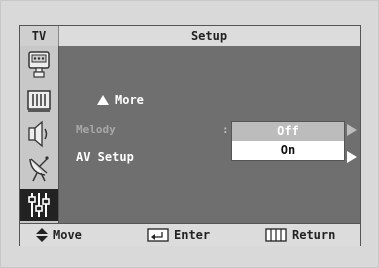 The width and height of the screenshot is (379, 268). Describe the element at coordinates (38, 65) in the screenshot. I see `picture-icon` at that location.